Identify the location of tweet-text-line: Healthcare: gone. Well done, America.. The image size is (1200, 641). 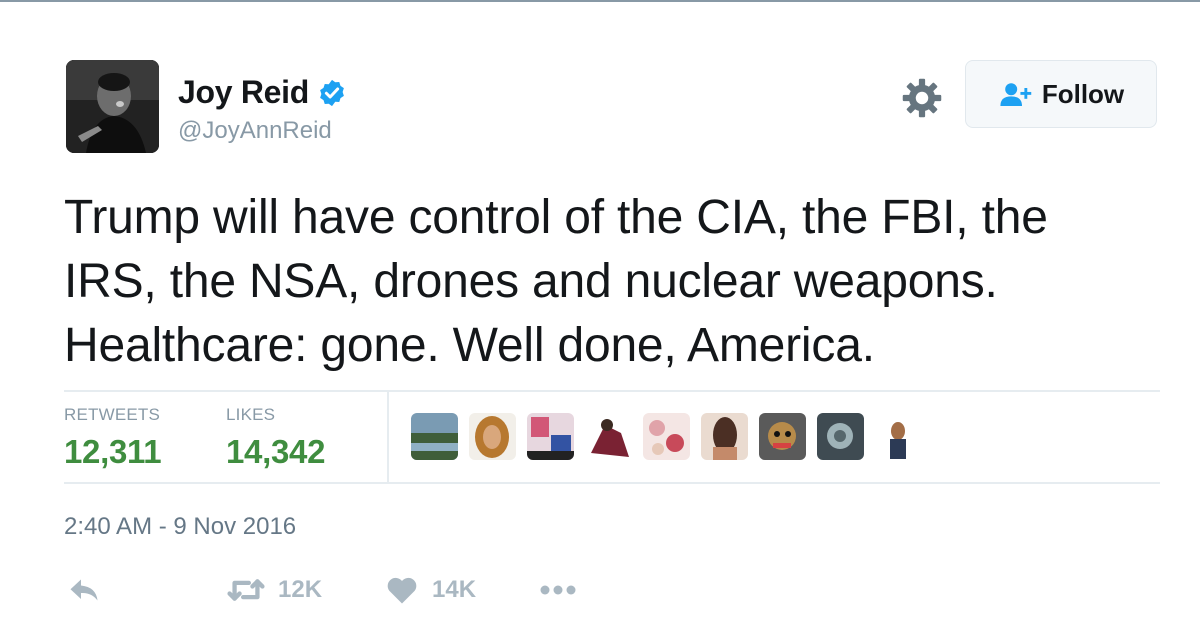
(469, 345).